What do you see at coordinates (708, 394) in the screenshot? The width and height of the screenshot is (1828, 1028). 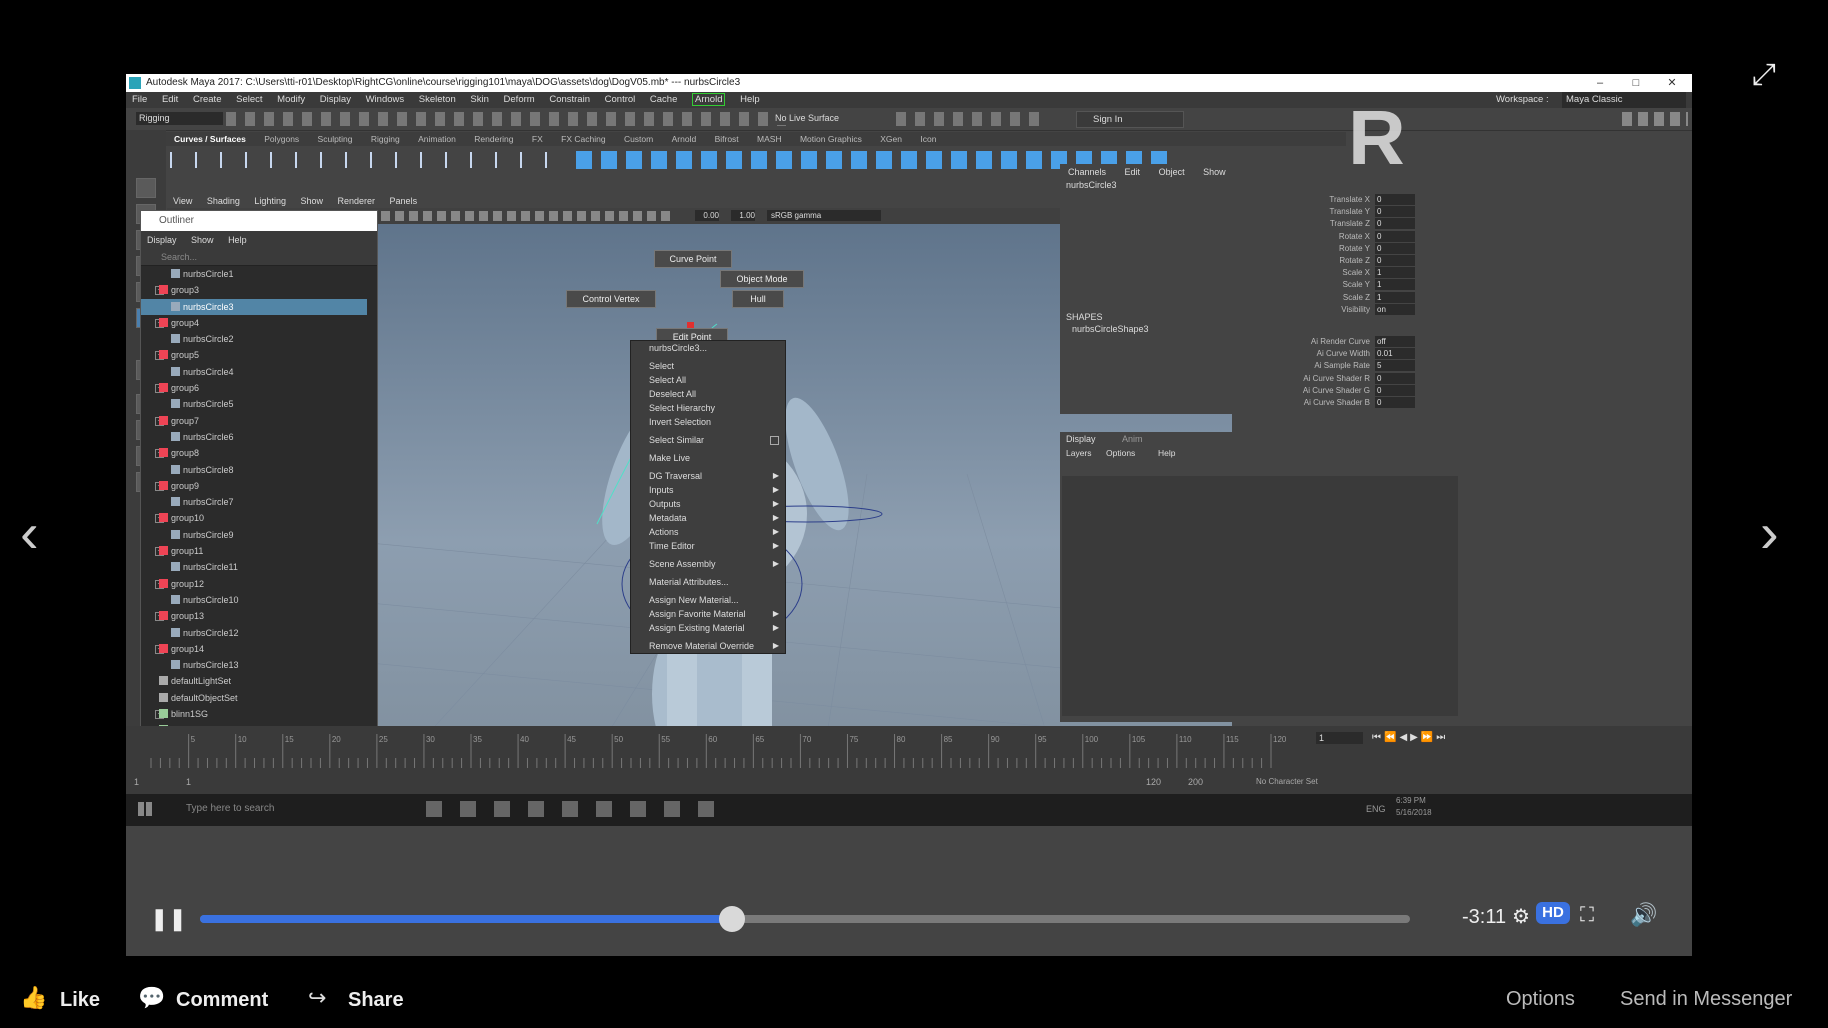 I see `context-menu-item: Deselect All` at bounding box center [708, 394].